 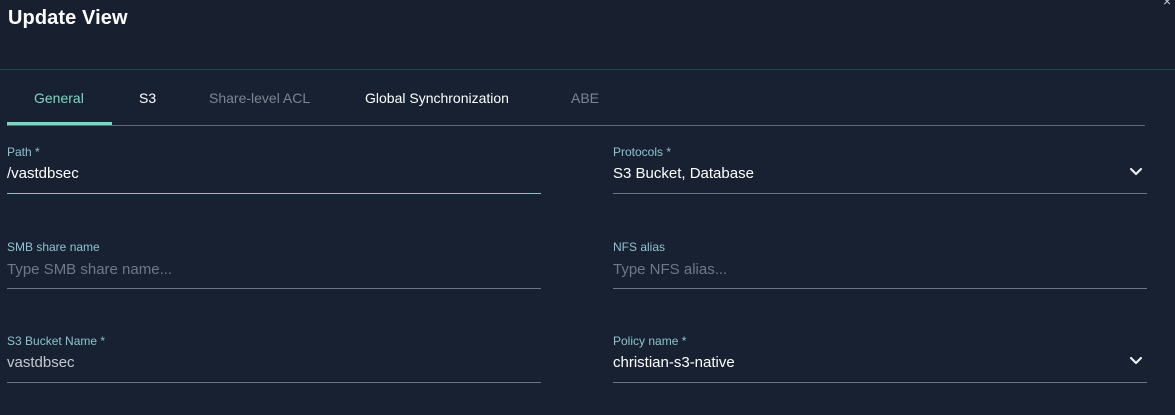 I want to click on nfs-alias-input, so click(x=873, y=269).